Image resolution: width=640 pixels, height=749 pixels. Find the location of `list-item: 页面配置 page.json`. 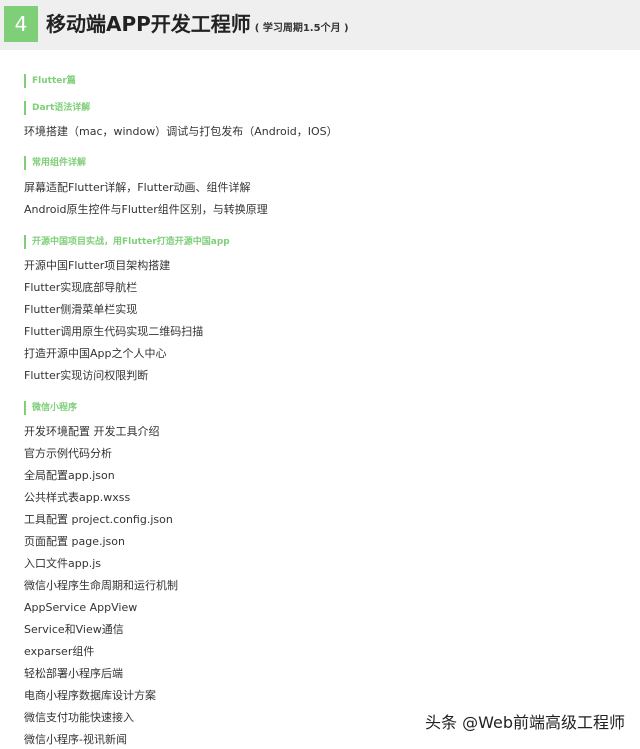

list-item: 页面配置 page.json is located at coordinates (74, 541).